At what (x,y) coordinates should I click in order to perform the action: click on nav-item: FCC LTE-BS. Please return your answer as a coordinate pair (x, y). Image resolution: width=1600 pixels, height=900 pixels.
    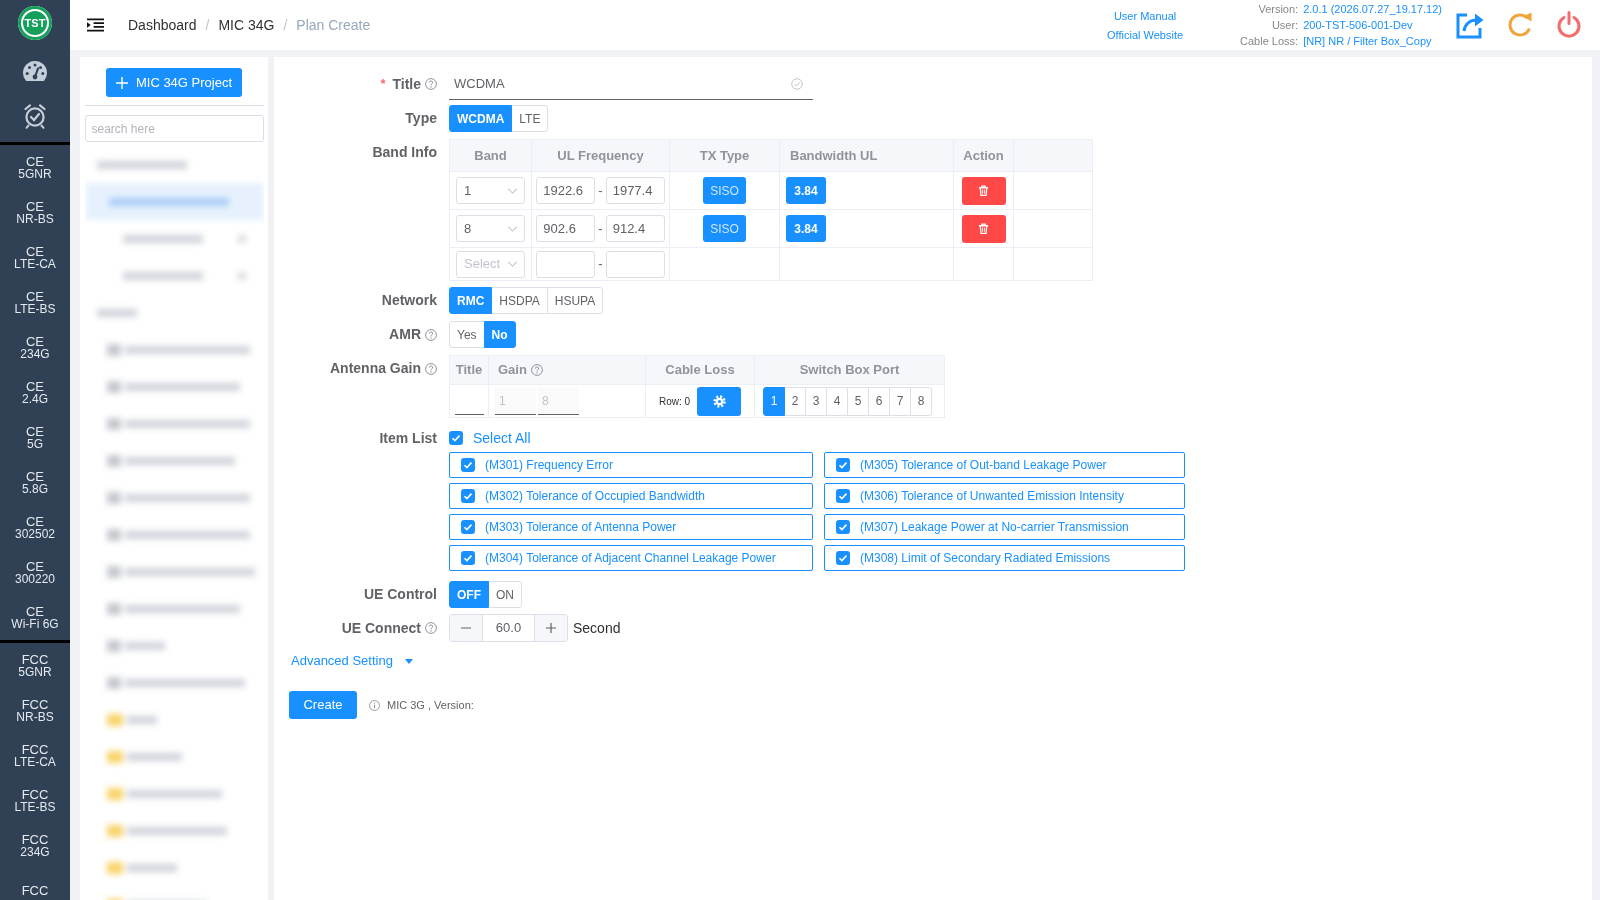
    Looking at the image, I should click on (35, 800).